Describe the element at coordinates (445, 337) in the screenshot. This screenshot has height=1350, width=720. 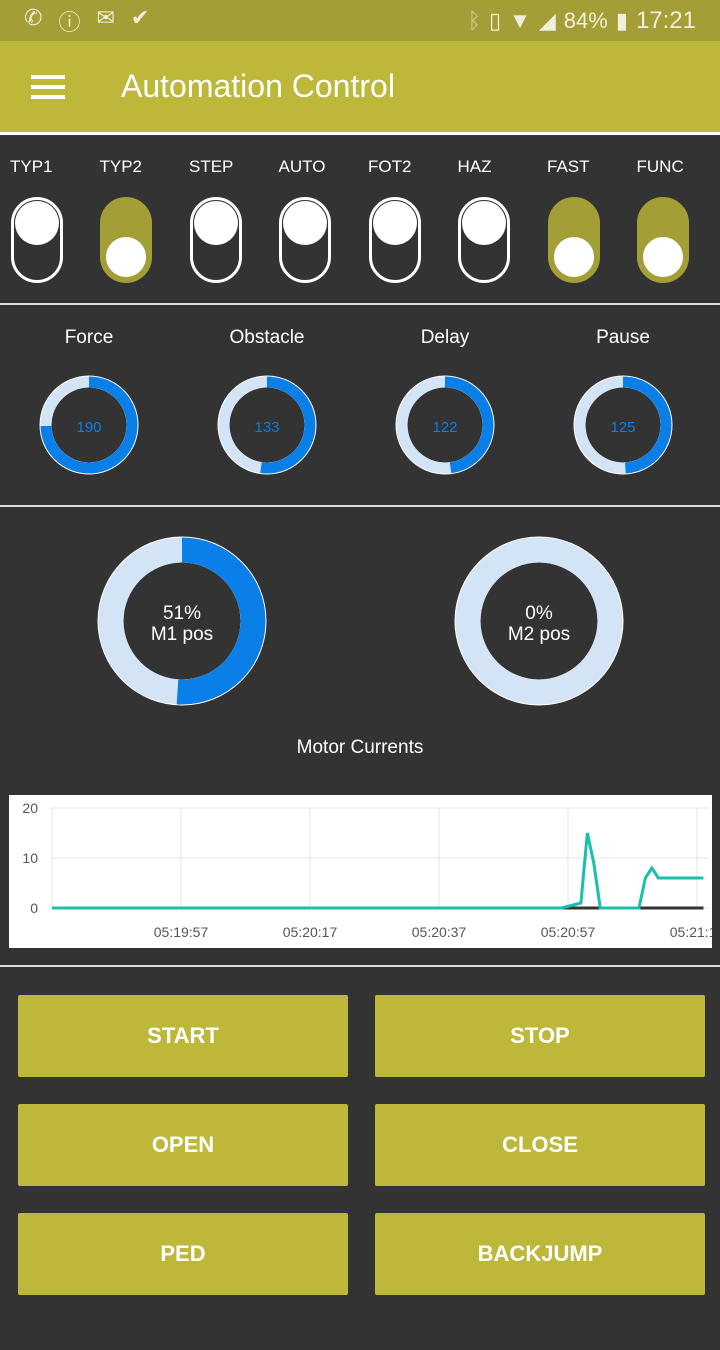
I see `gauge-label: Delay` at that location.